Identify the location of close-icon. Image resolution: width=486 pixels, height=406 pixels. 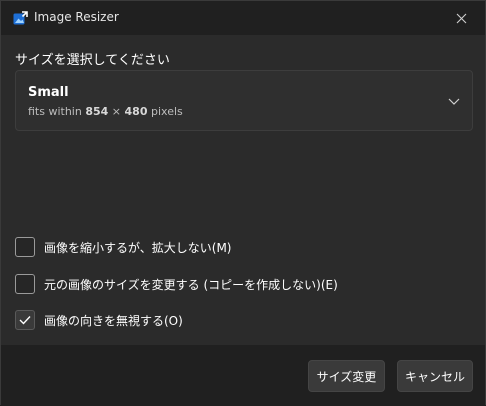
(461, 18).